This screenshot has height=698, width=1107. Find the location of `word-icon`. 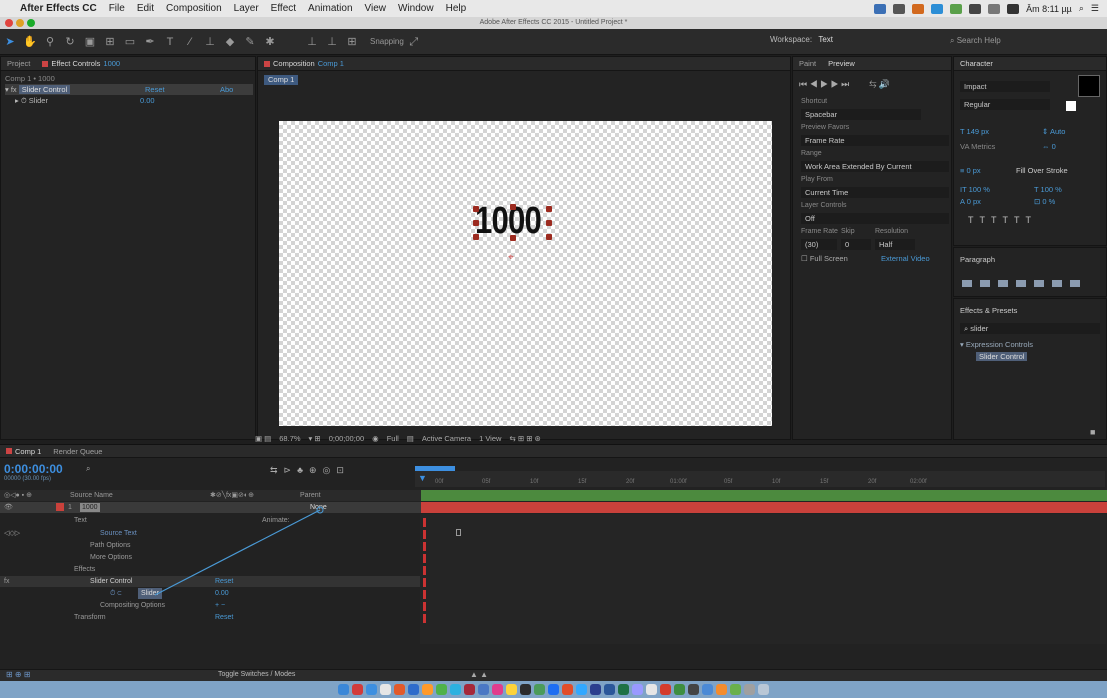

word-icon is located at coordinates (609, 689).